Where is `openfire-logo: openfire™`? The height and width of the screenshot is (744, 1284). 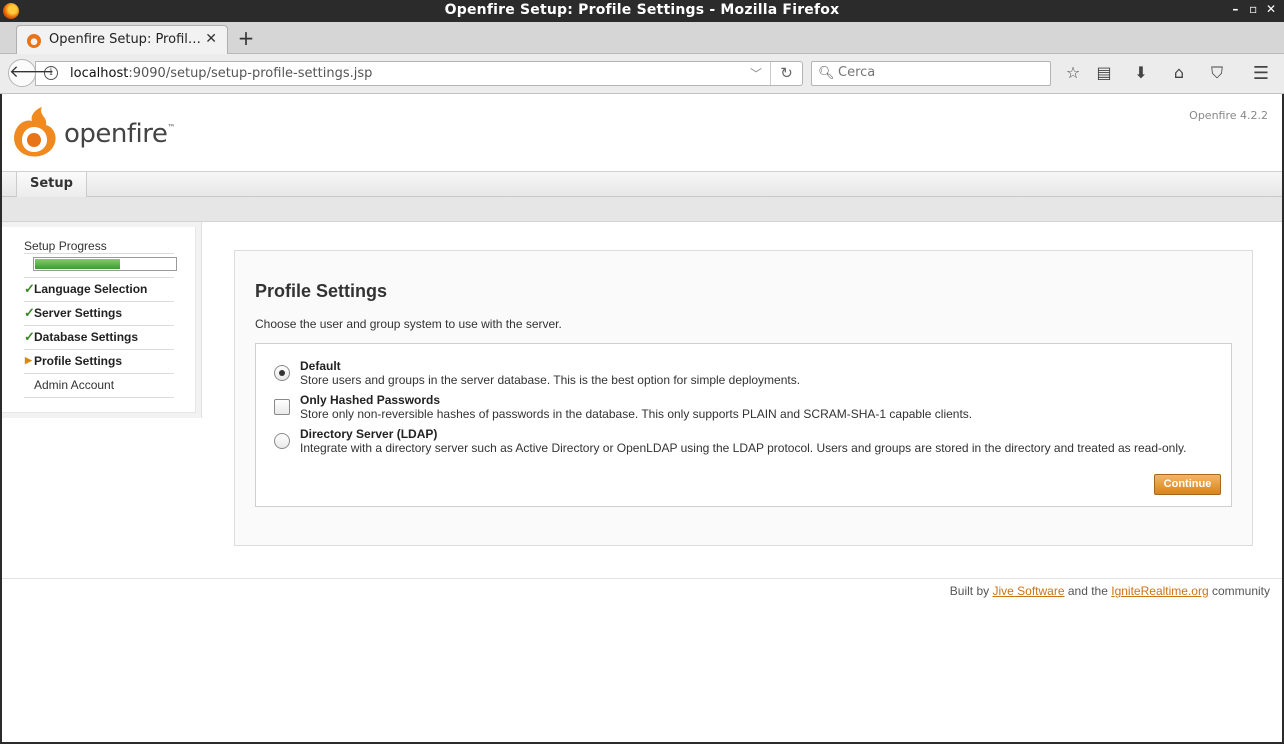
openfire-logo: openfire™ is located at coordinates (93, 131).